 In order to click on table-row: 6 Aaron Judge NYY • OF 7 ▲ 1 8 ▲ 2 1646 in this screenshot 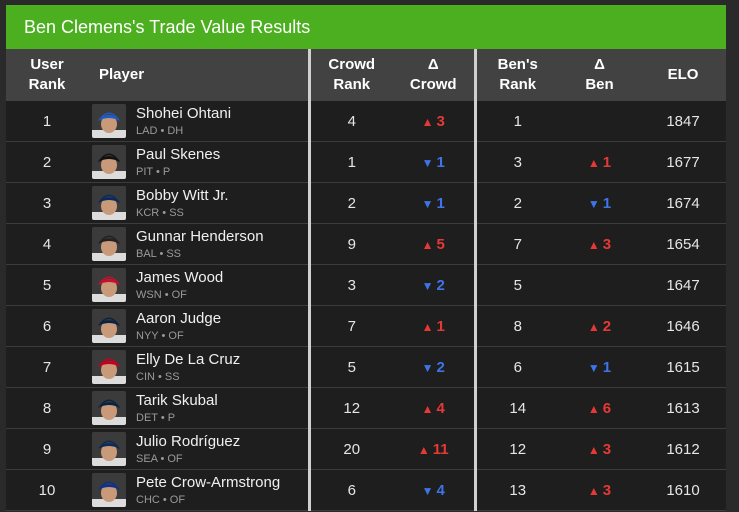, I will do `click(366, 326)`.